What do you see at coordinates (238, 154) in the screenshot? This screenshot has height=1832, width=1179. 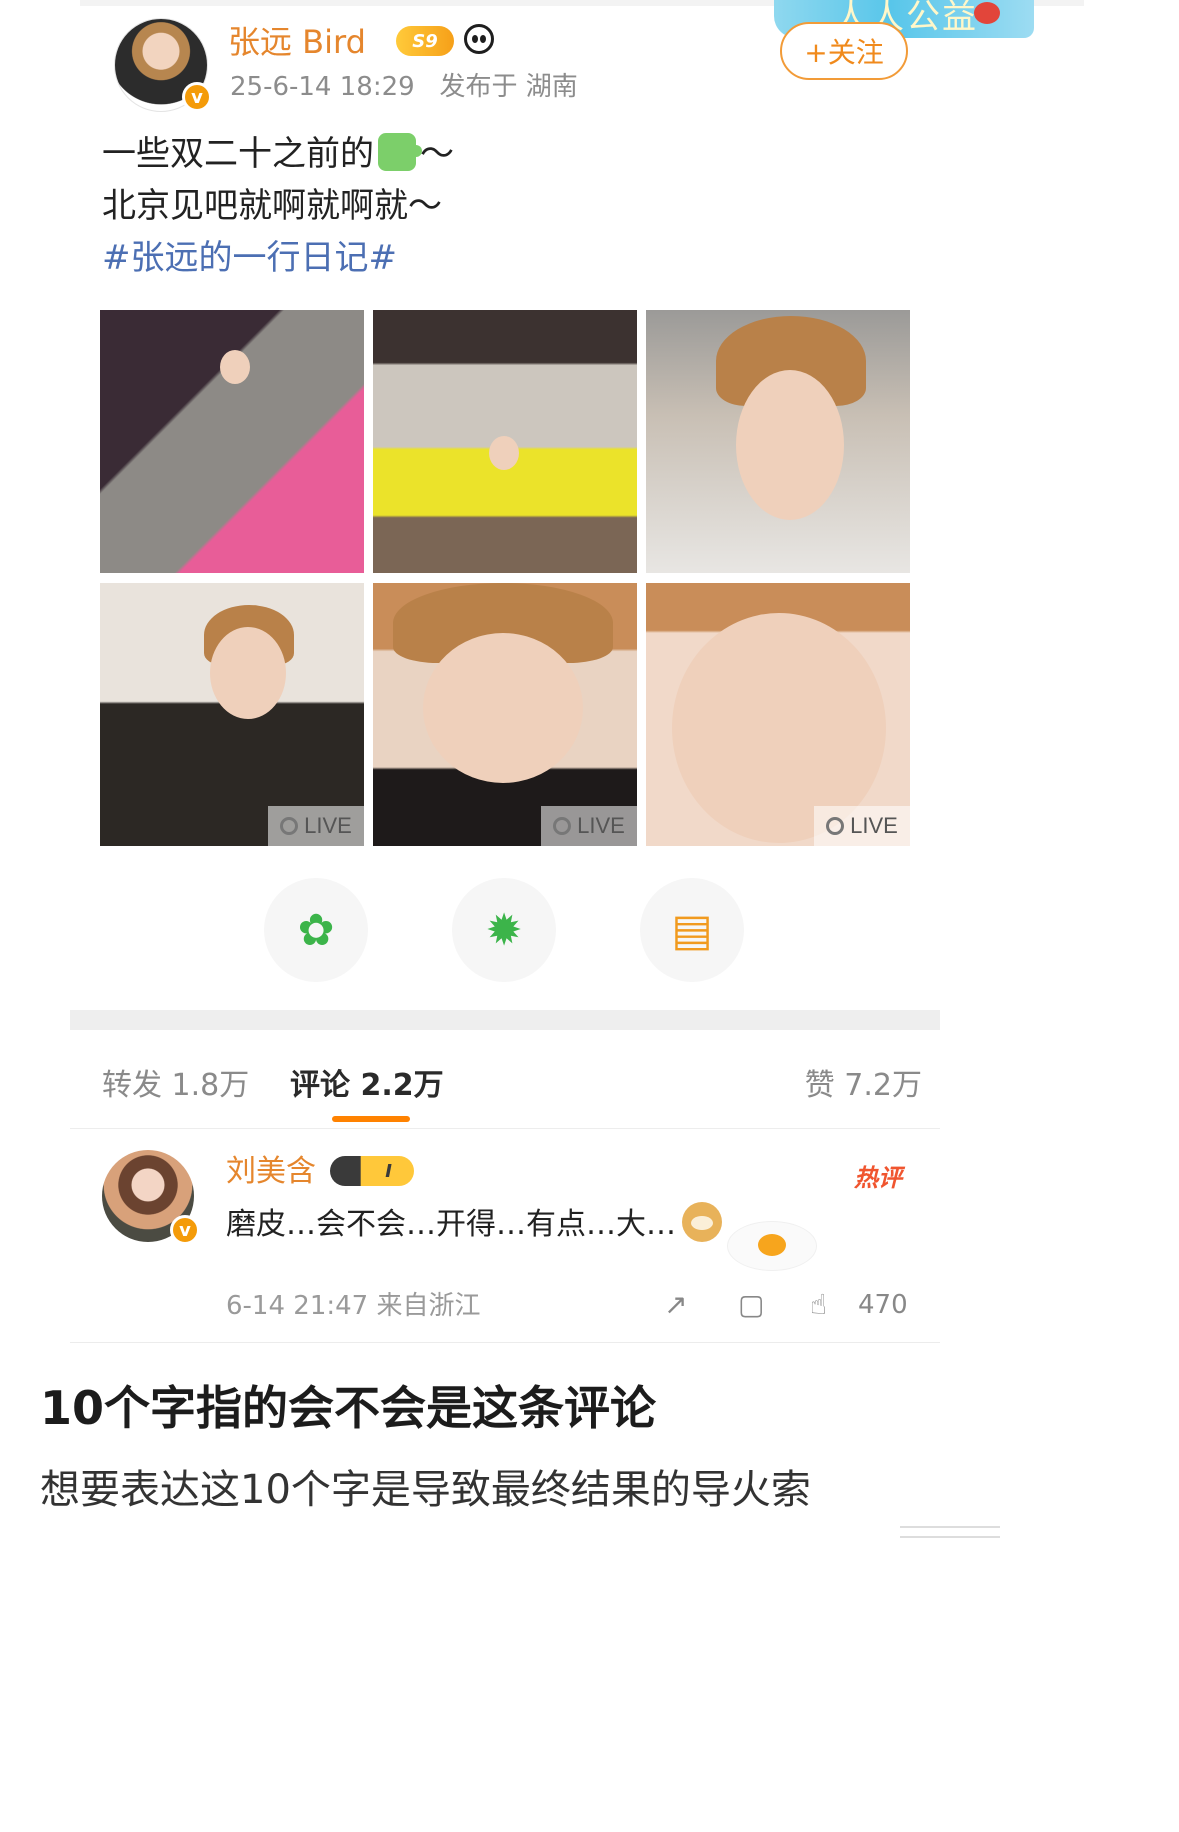 I see `post-line-1-text: 一些双二十之前的` at bounding box center [238, 154].